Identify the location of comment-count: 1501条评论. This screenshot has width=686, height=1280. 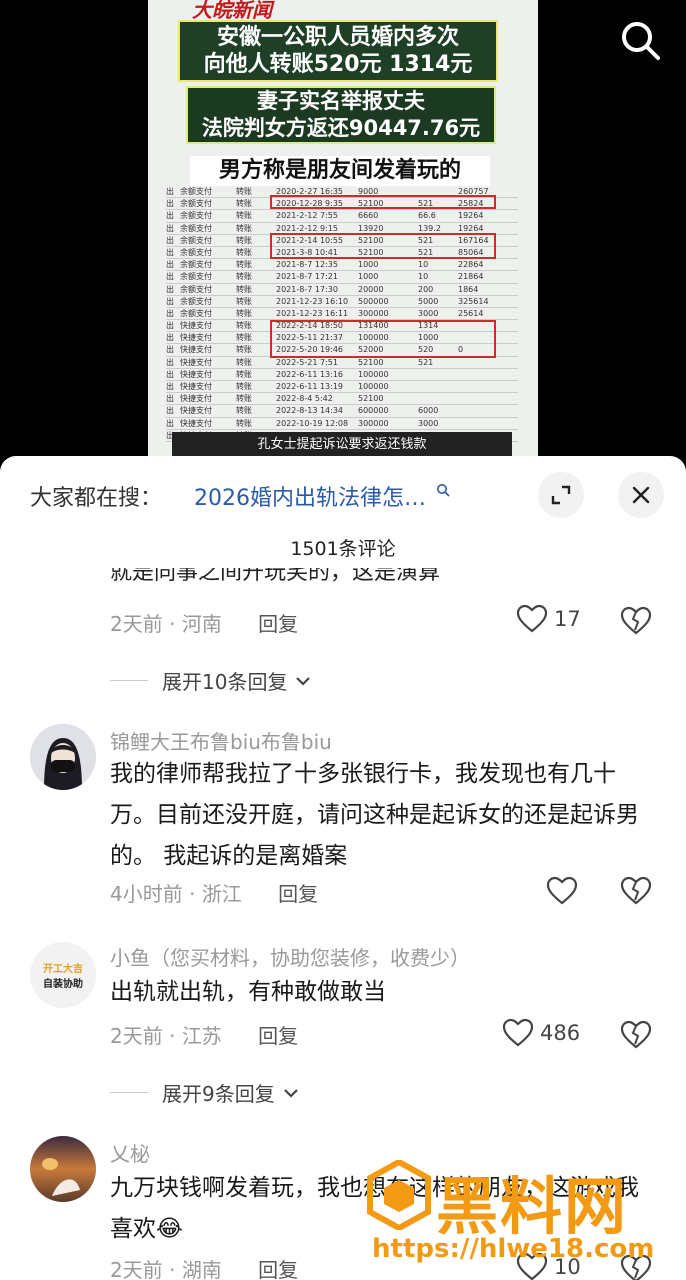
(343, 549).